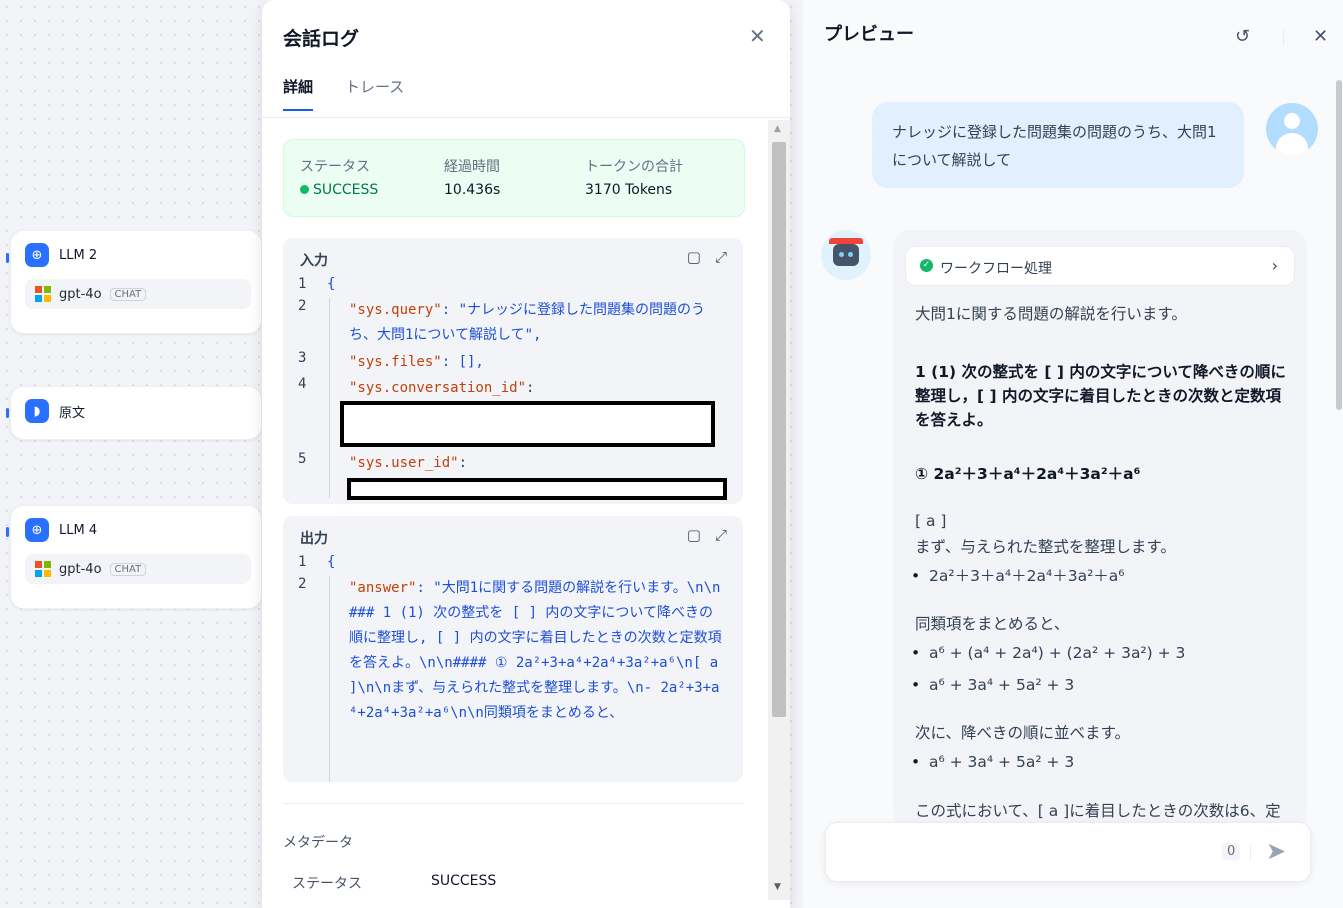 This screenshot has width=1343, height=908. I want to click on tab-details: 詳細, so click(298, 93).